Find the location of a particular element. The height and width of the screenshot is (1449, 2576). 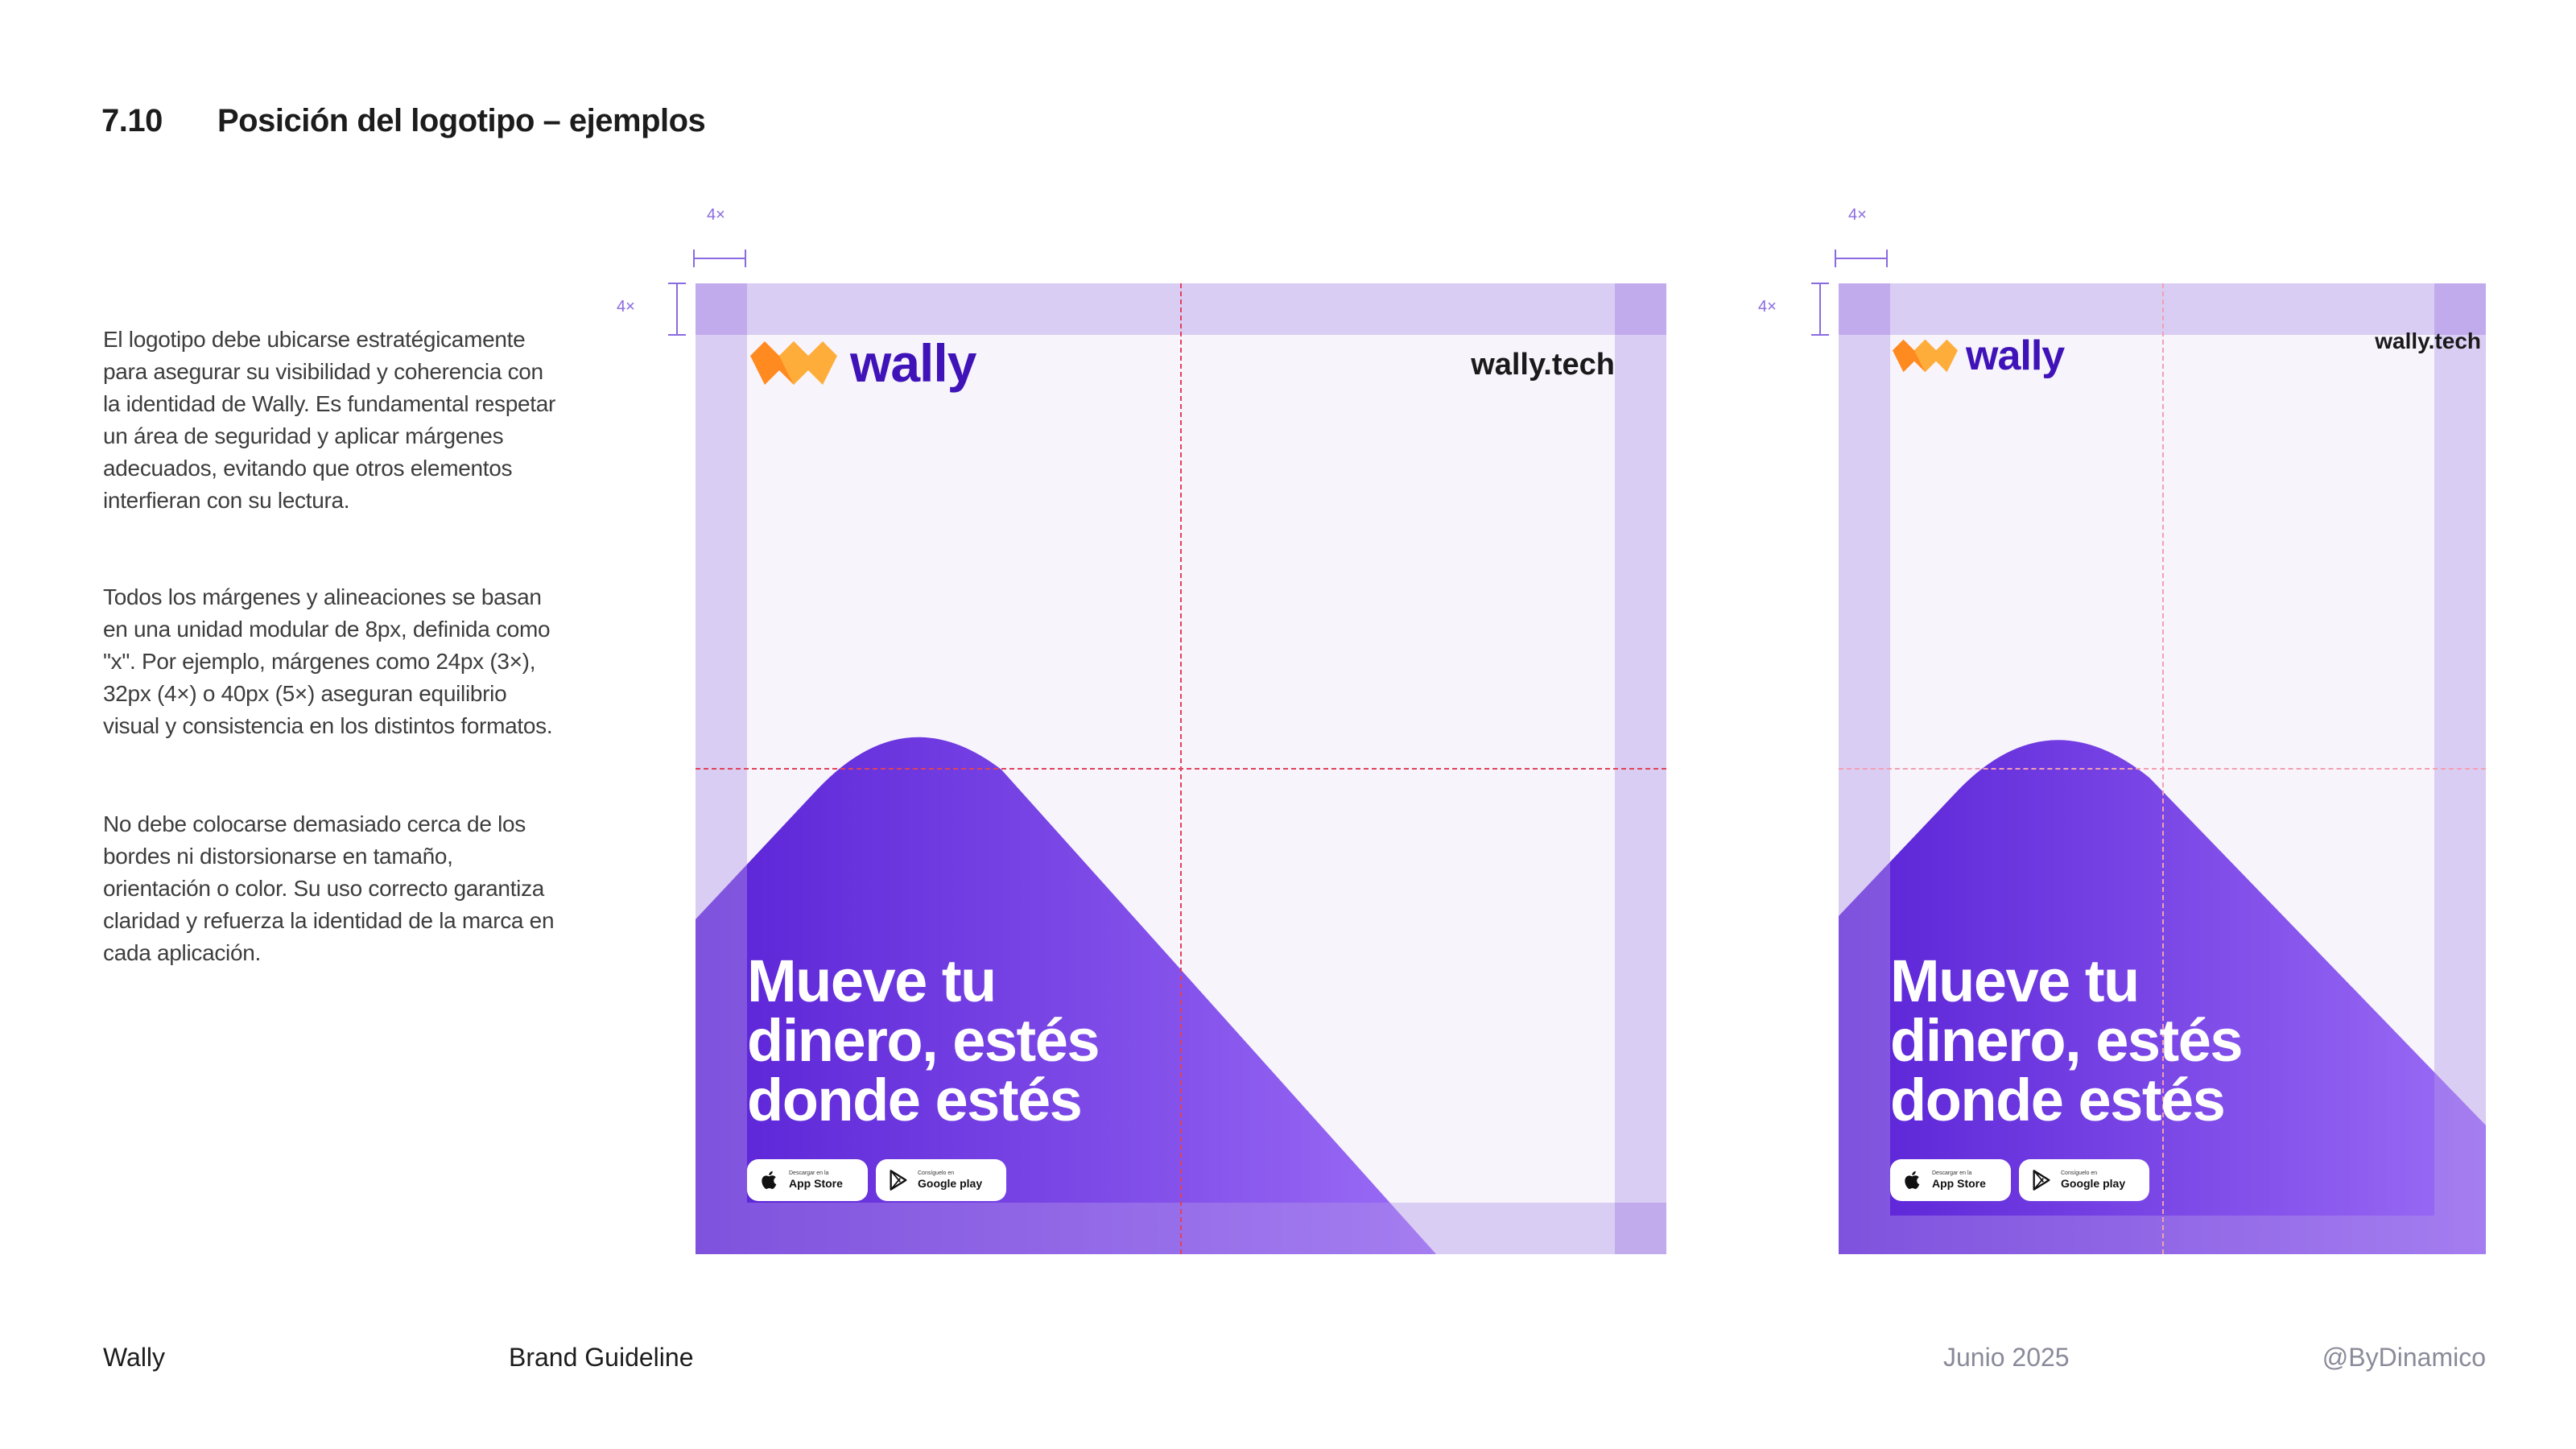

margin-corner-br is located at coordinates (1640, 1228).